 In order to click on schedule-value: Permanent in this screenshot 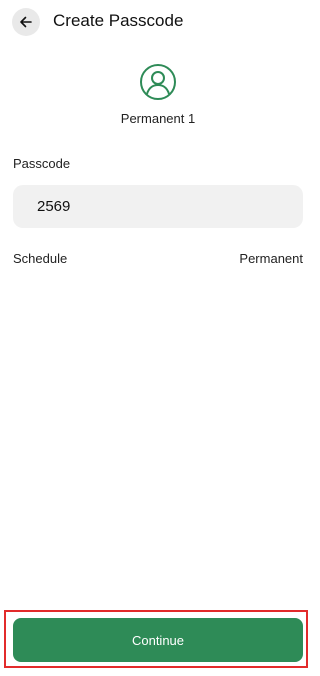, I will do `click(271, 258)`.